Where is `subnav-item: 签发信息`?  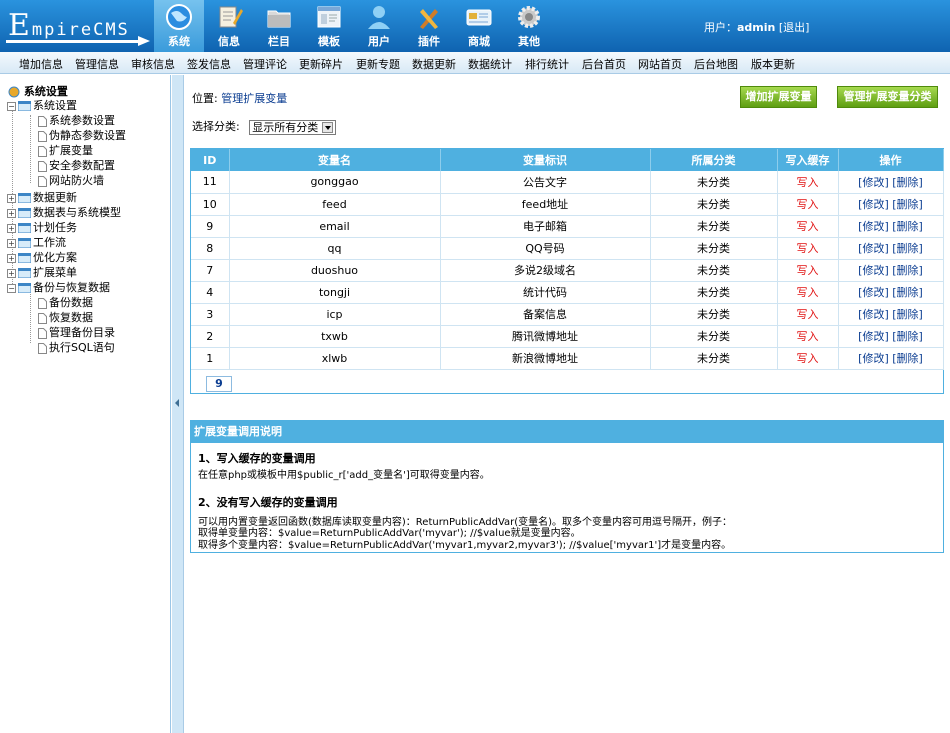
subnav-item: 签发信息 is located at coordinates (209, 64).